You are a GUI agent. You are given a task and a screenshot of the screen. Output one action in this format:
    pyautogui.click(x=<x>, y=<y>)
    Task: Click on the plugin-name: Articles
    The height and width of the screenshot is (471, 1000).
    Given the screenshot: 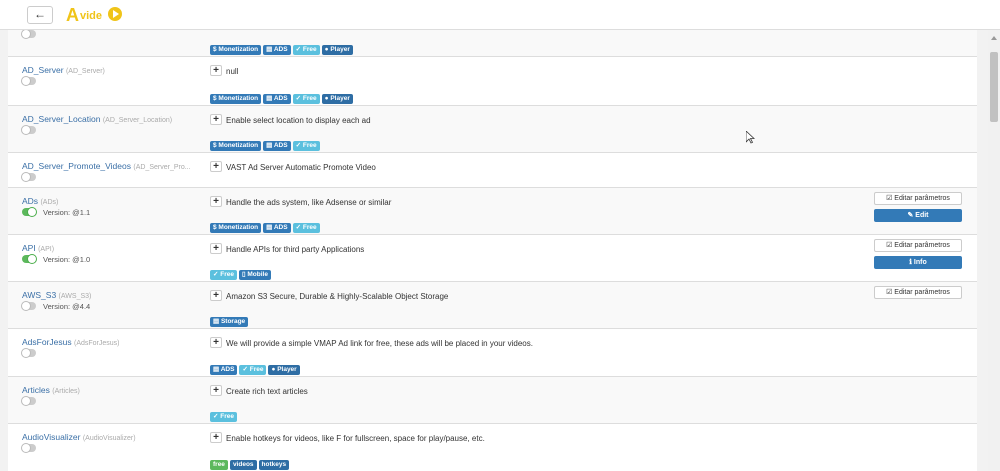 What is the action you would take?
    pyautogui.click(x=36, y=390)
    